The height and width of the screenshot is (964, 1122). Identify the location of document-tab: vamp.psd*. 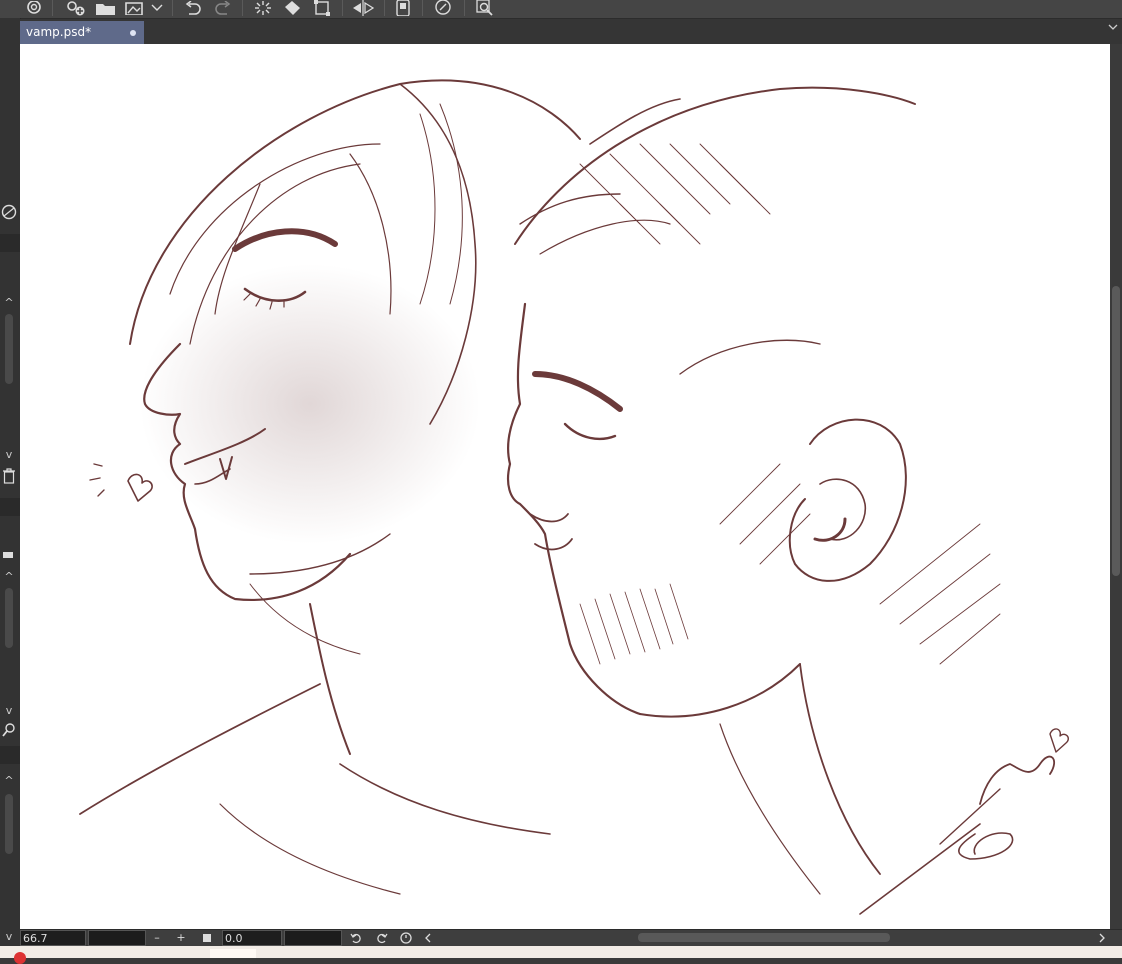
(82, 32).